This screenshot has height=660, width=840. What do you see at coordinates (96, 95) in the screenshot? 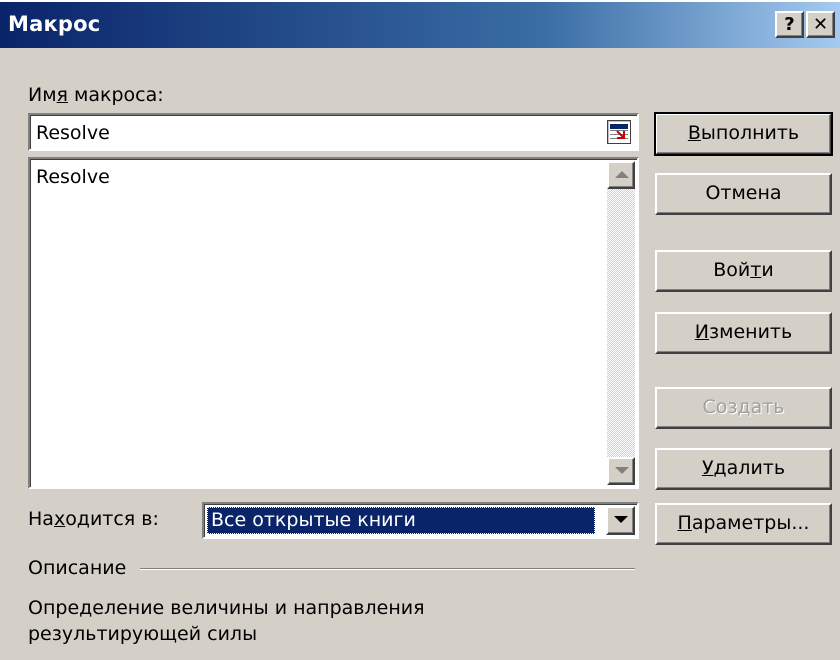
I see `macro-name-label: Имя макроса:` at bounding box center [96, 95].